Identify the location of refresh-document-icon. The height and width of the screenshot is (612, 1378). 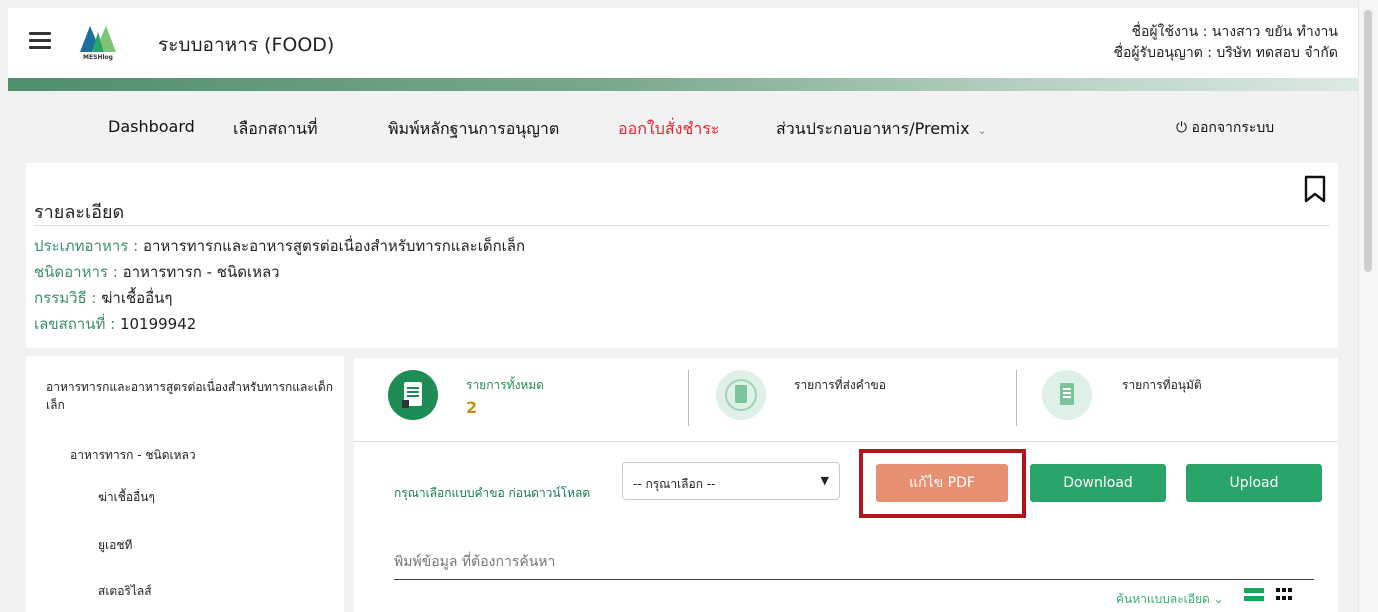
(741, 395).